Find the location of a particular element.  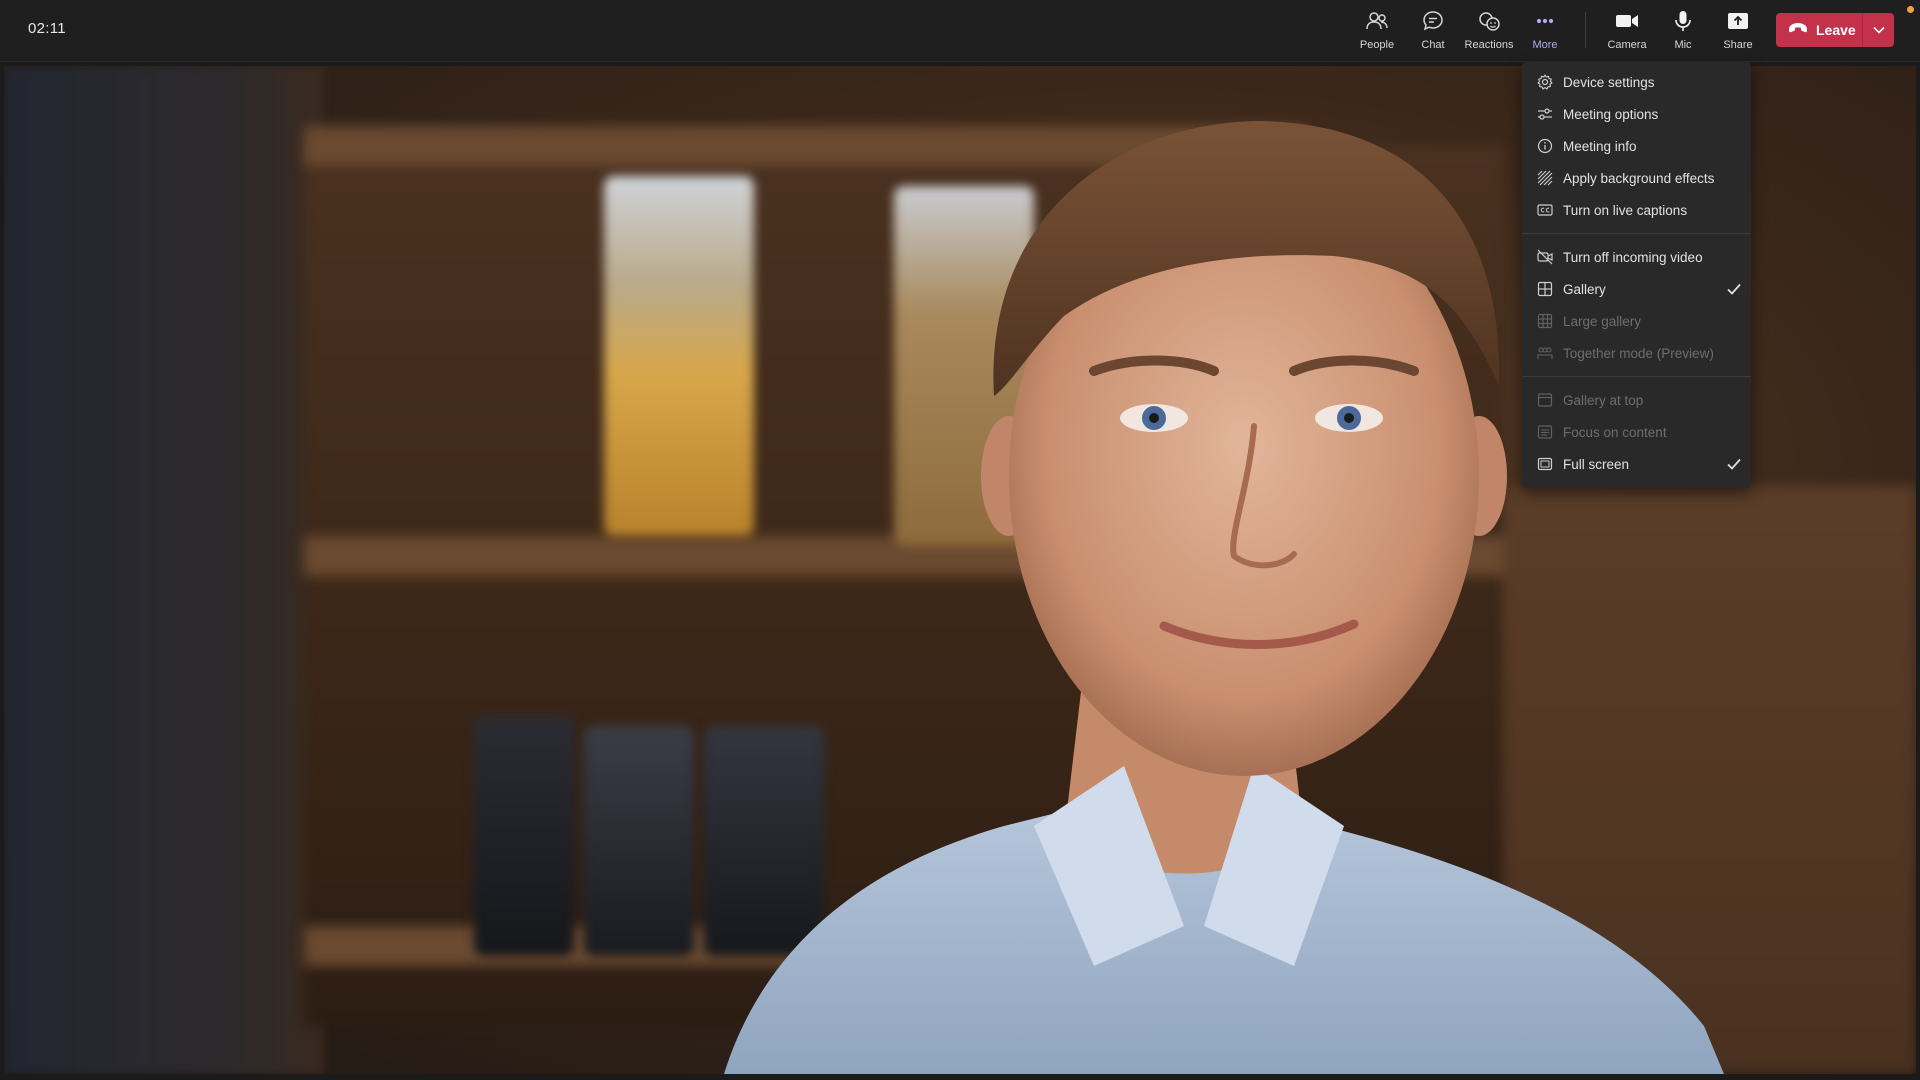

share-label: Share is located at coordinates (1738, 45).